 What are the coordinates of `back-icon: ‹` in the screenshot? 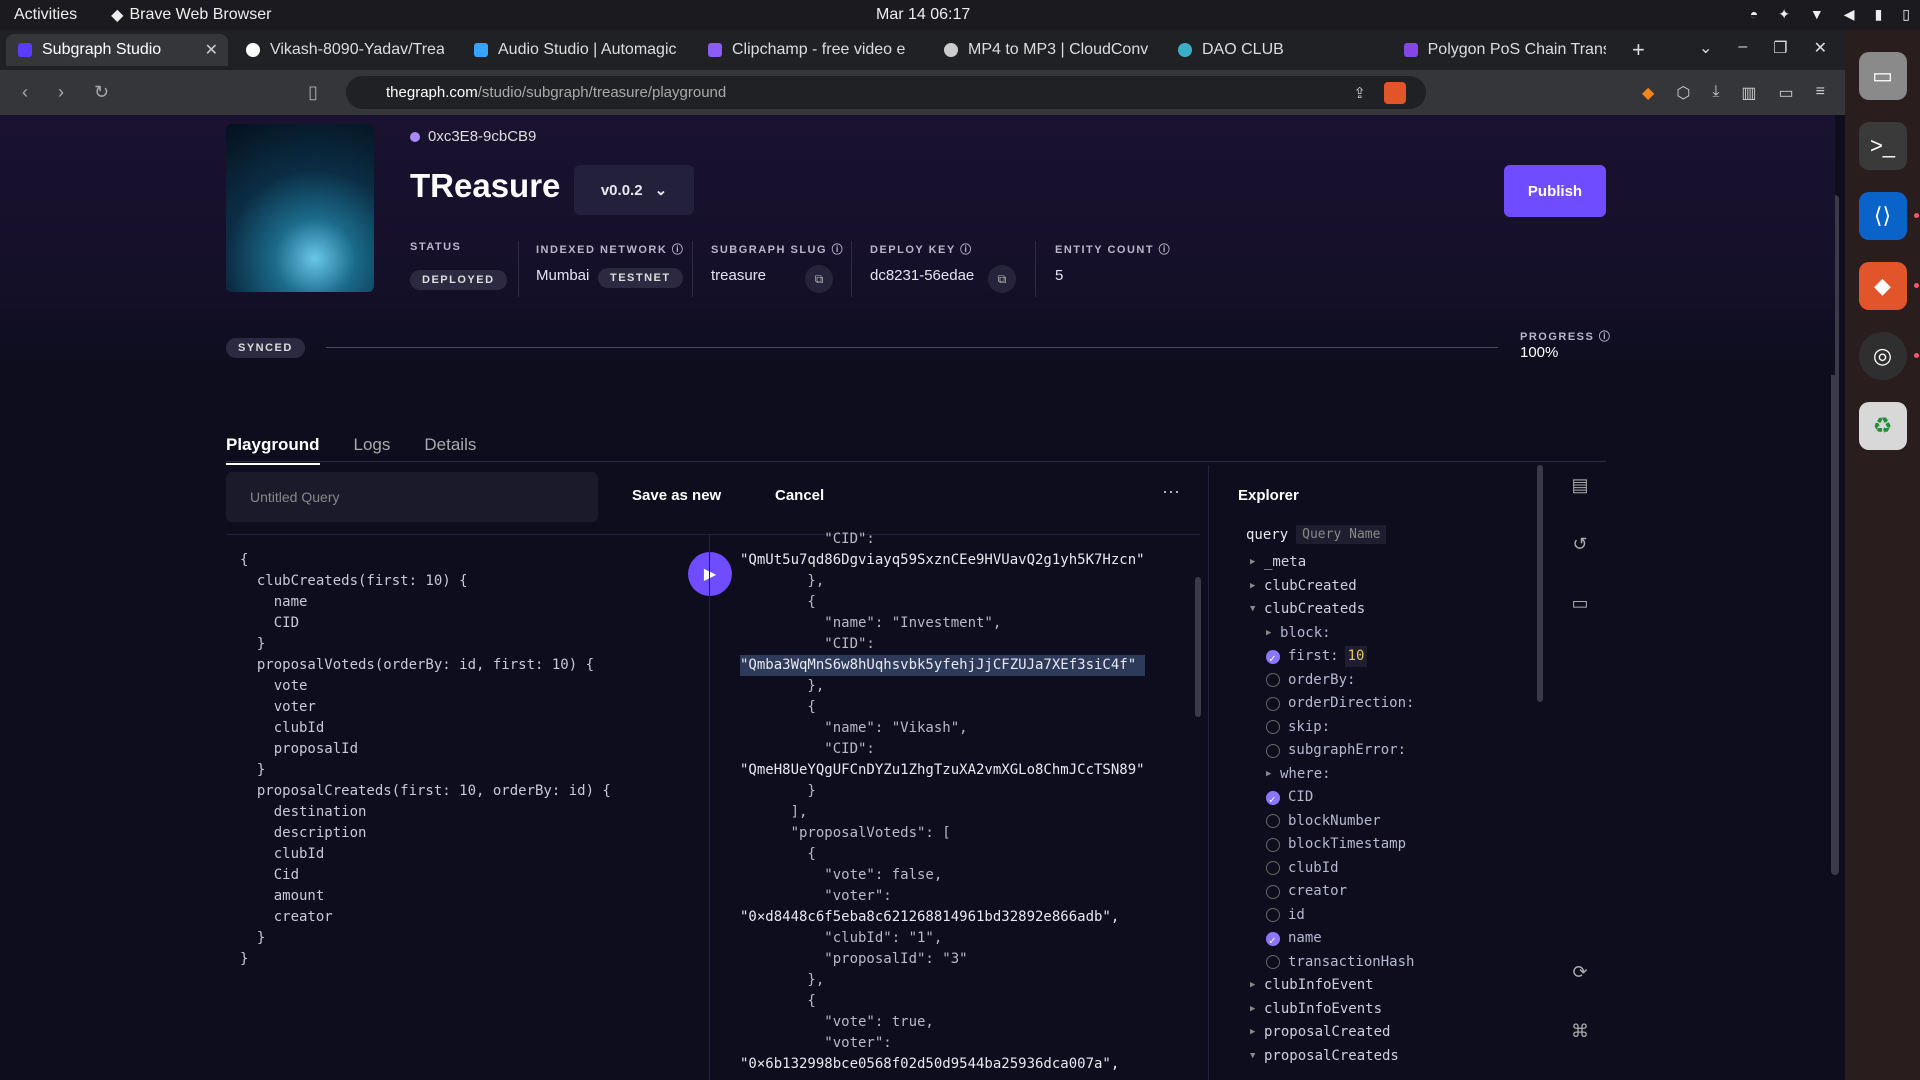 It's located at (29, 92).